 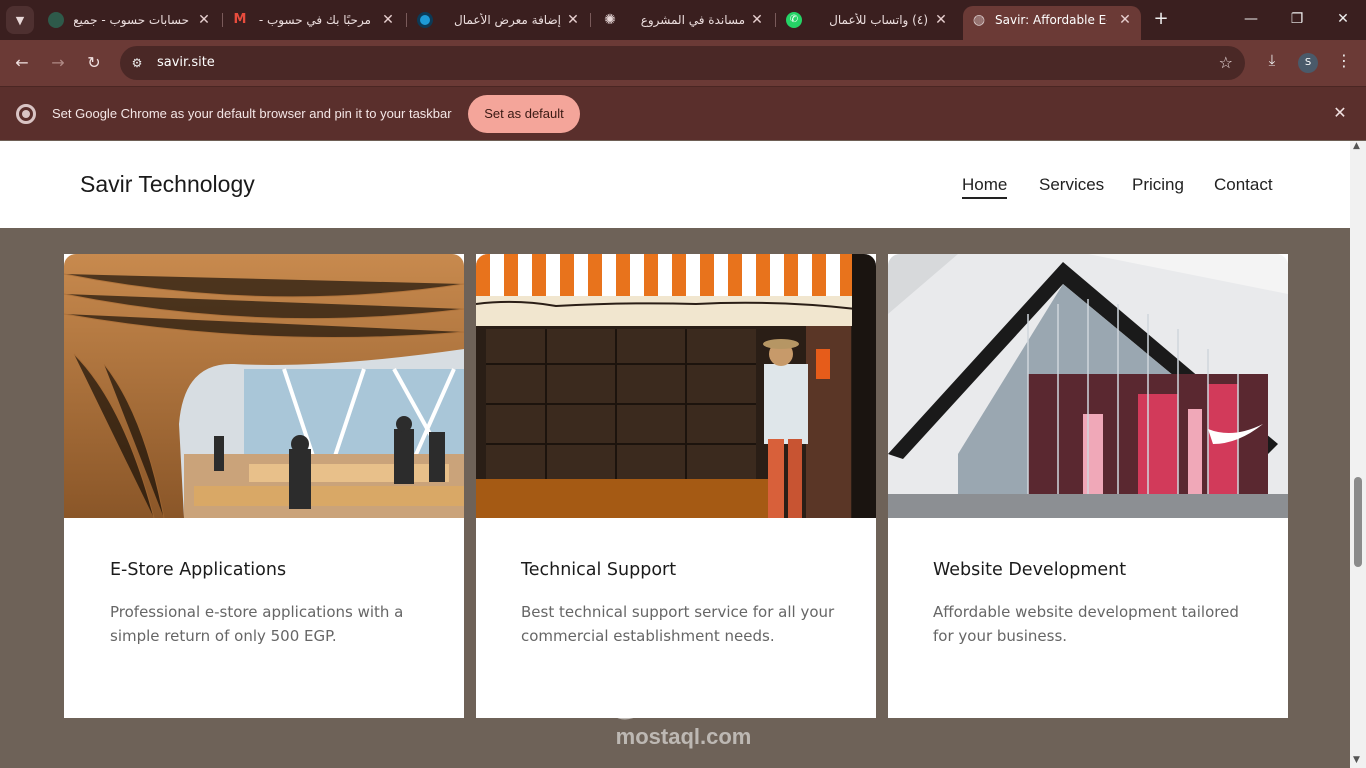 I want to click on tab-title: Savir: Affordable E-St, so click(x=1051, y=20).